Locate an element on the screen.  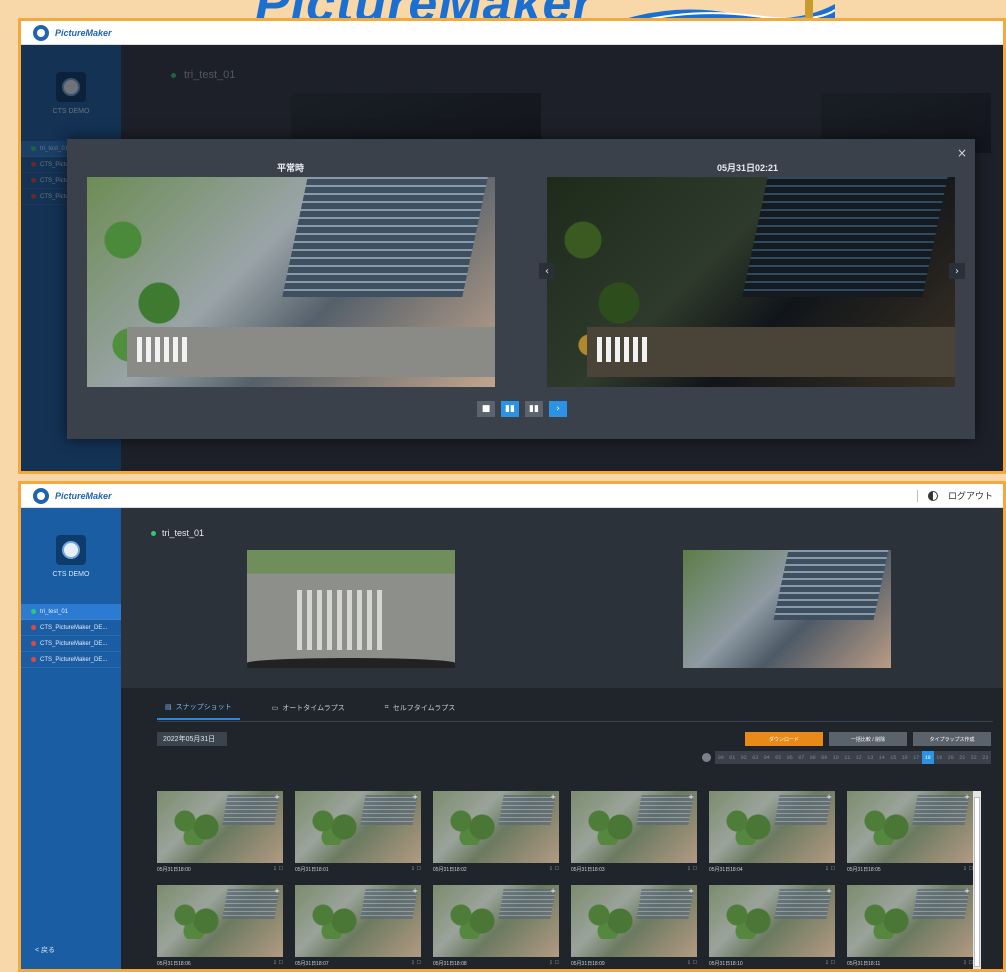
scrollbar-thumb is located at coordinates (977, 882).